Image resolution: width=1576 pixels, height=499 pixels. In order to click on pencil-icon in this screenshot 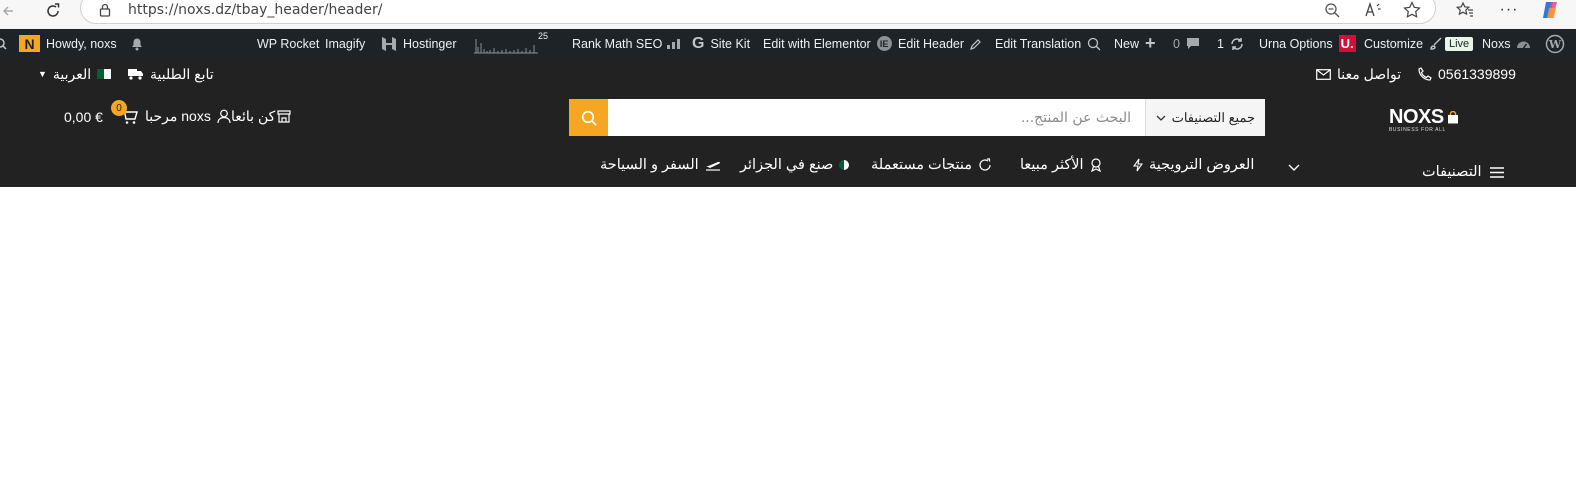, I will do `click(975, 44)`.